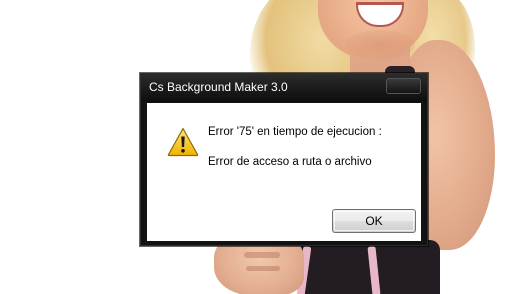 Image resolution: width=532 pixels, height=294 pixels. What do you see at coordinates (284, 220) in the screenshot?
I see `dialog-button-bar: OK` at bounding box center [284, 220].